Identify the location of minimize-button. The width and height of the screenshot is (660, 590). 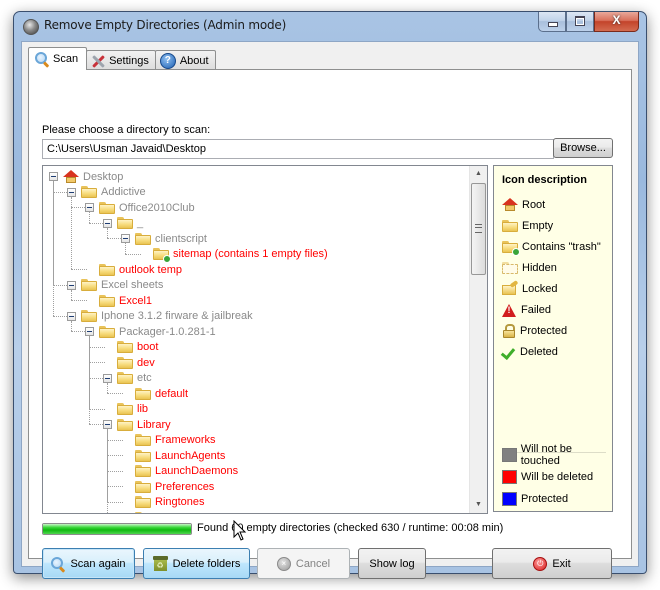
(552, 22).